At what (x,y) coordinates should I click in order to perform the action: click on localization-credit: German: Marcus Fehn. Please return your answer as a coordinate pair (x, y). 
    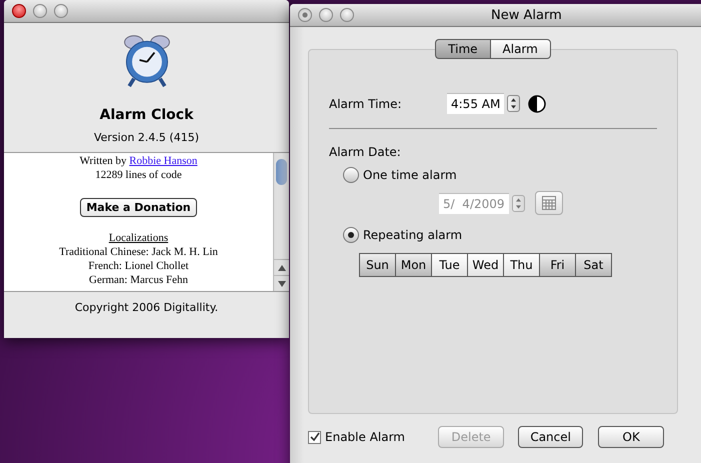
    Looking at the image, I should click on (138, 280).